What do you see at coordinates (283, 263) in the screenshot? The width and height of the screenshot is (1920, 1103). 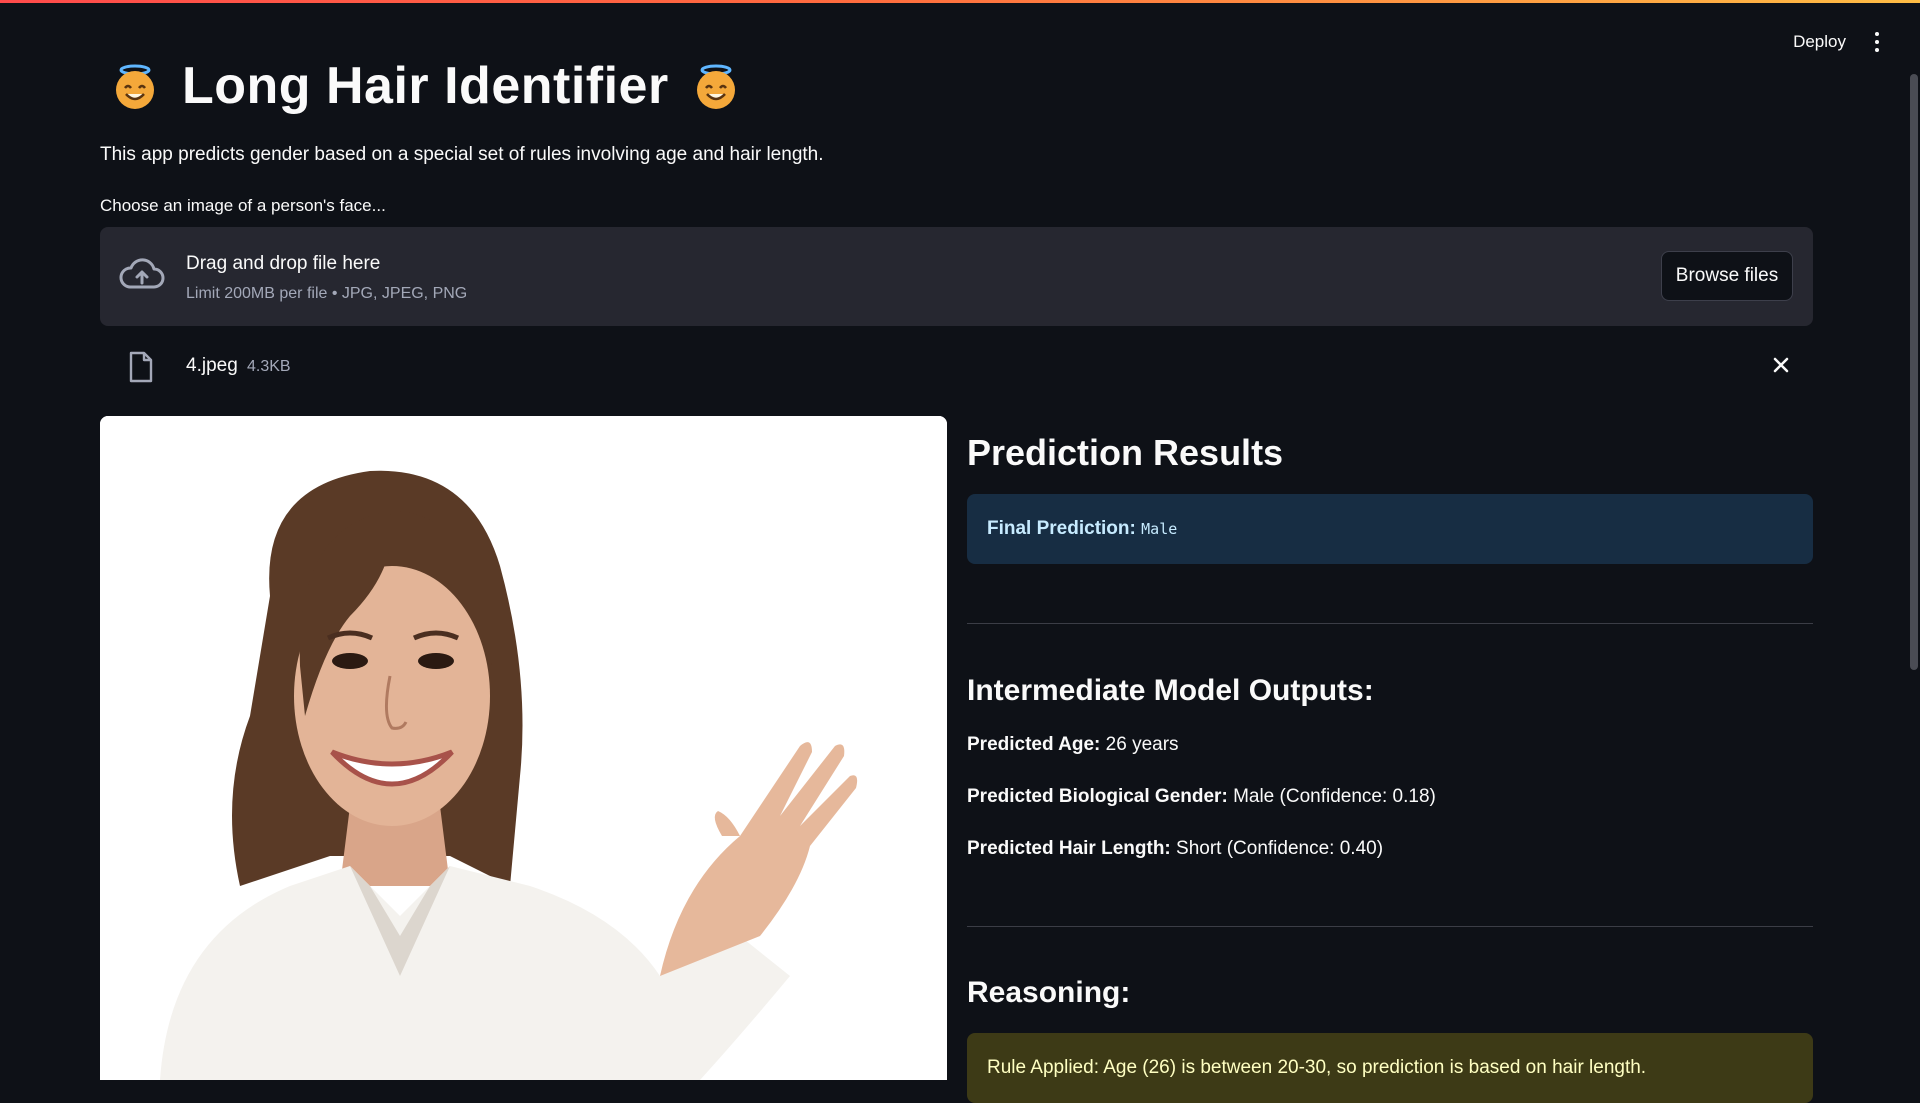 I see `dropzone-instruction: Drag and drop file here` at bounding box center [283, 263].